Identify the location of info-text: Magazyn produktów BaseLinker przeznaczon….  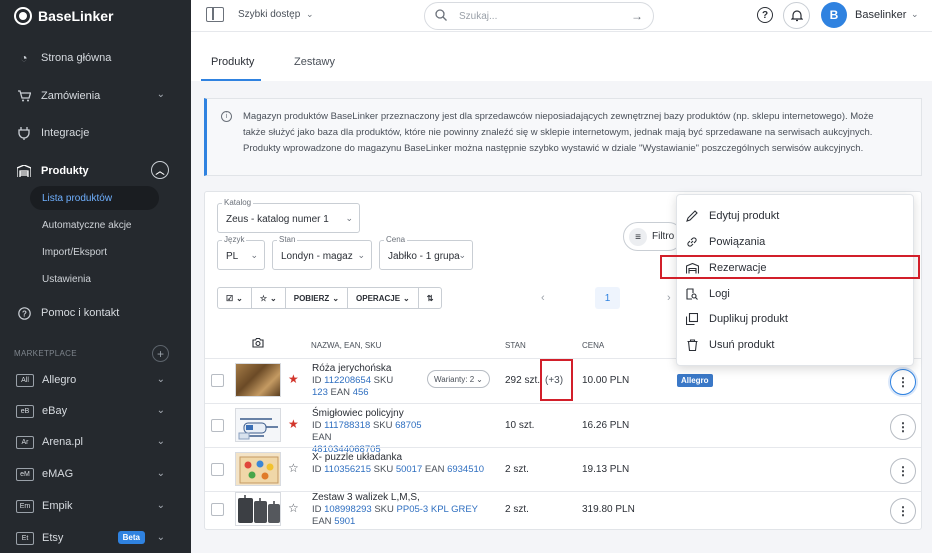
(558, 132).